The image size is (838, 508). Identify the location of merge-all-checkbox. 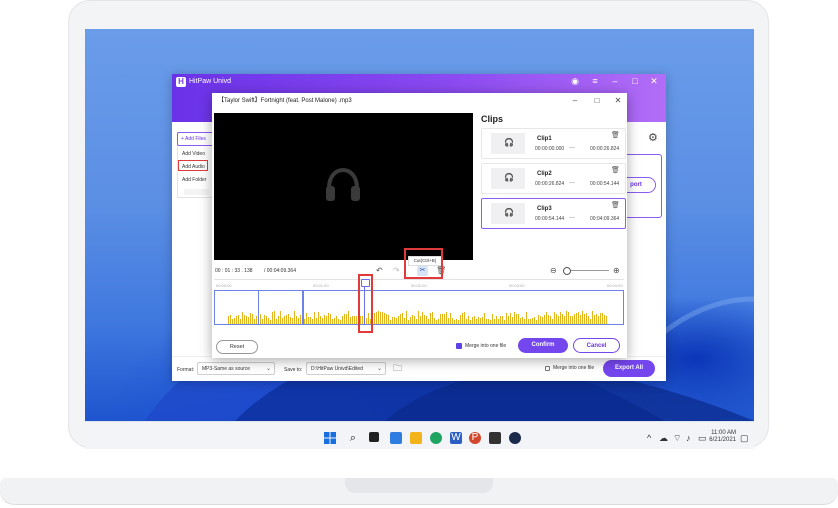
(547, 368).